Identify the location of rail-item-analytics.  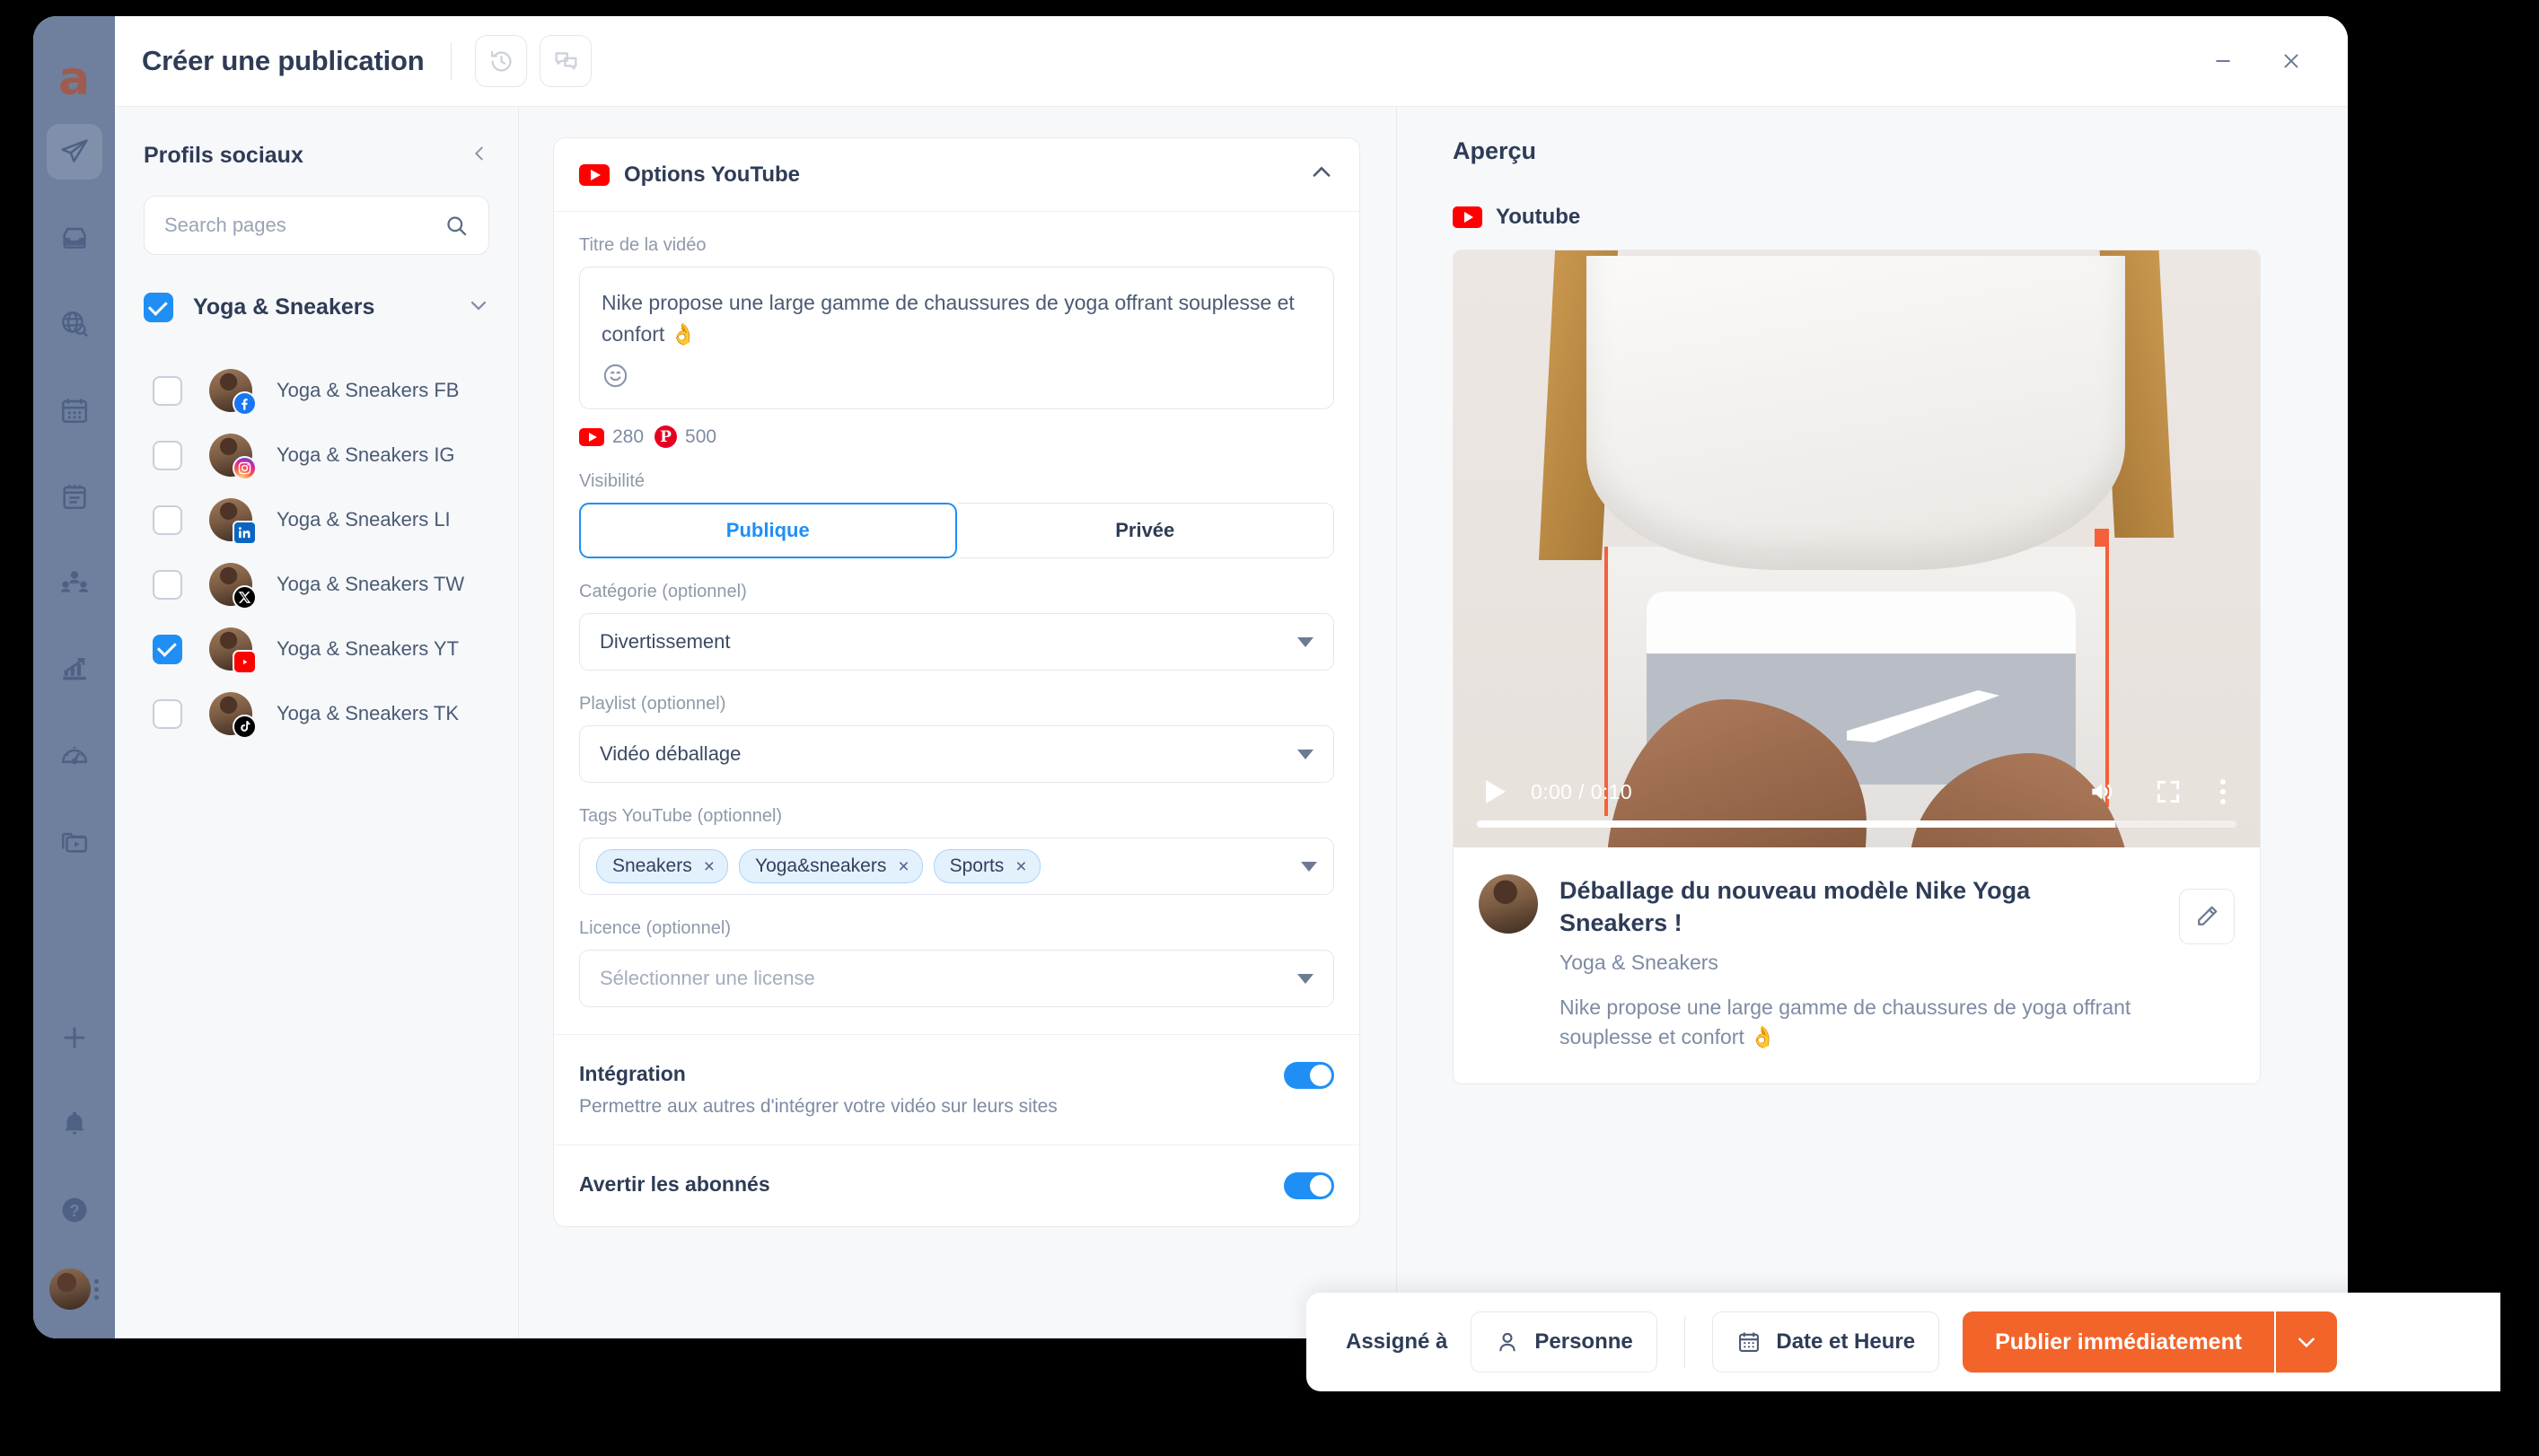
(75, 669).